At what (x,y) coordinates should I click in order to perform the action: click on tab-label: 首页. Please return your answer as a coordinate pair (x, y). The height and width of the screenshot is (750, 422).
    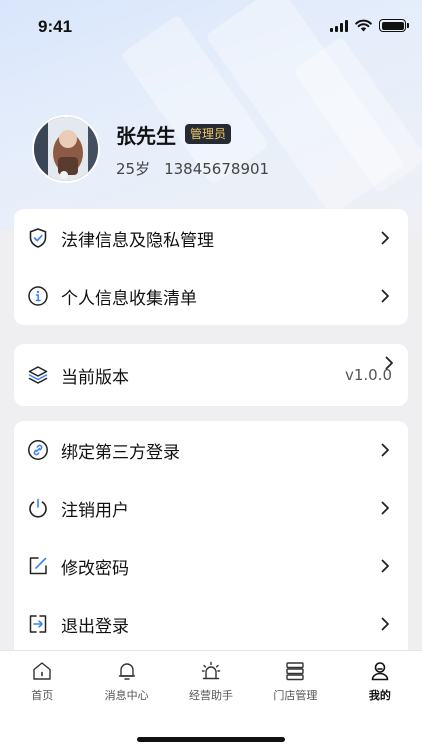
    Looking at the image, I should click on (42, 695).